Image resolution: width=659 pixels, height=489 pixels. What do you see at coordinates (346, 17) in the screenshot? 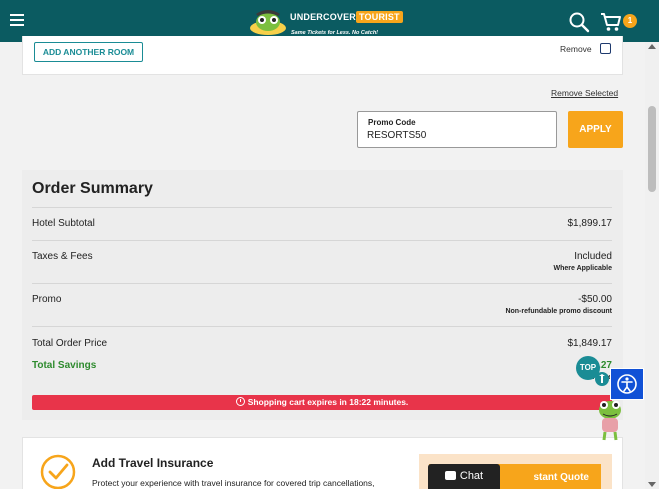
I see `brand-name: UNDERCOVER TOURIST` at bounding box center [346, 17].